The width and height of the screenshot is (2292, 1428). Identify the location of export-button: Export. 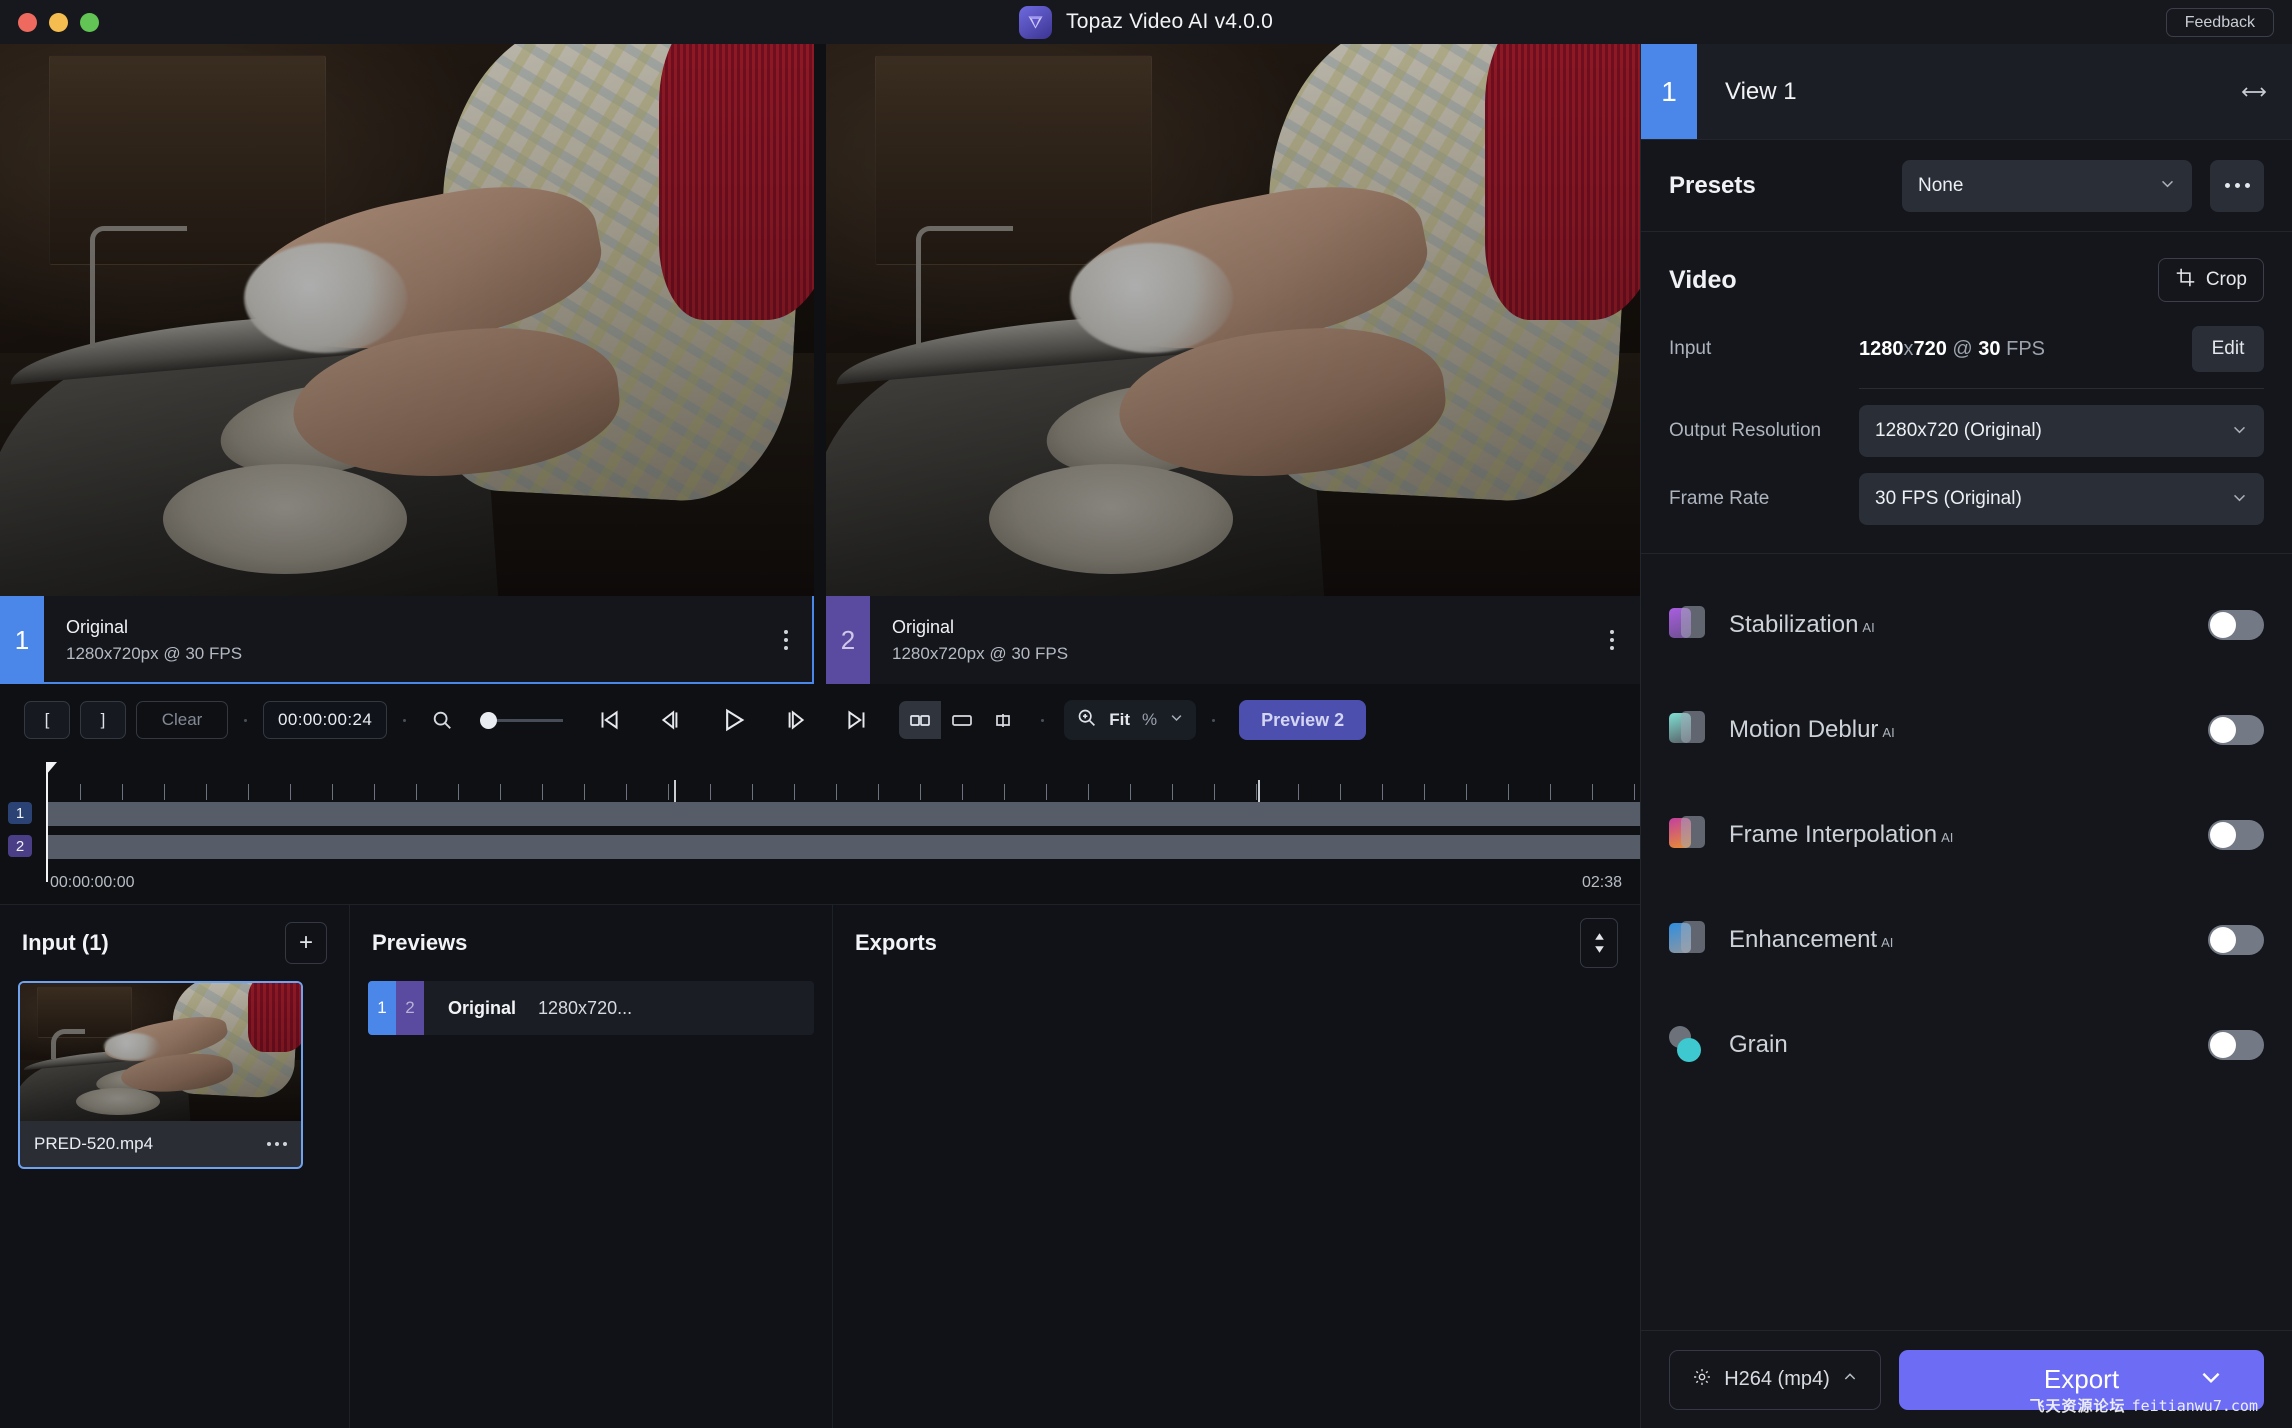
(2081, 1379).